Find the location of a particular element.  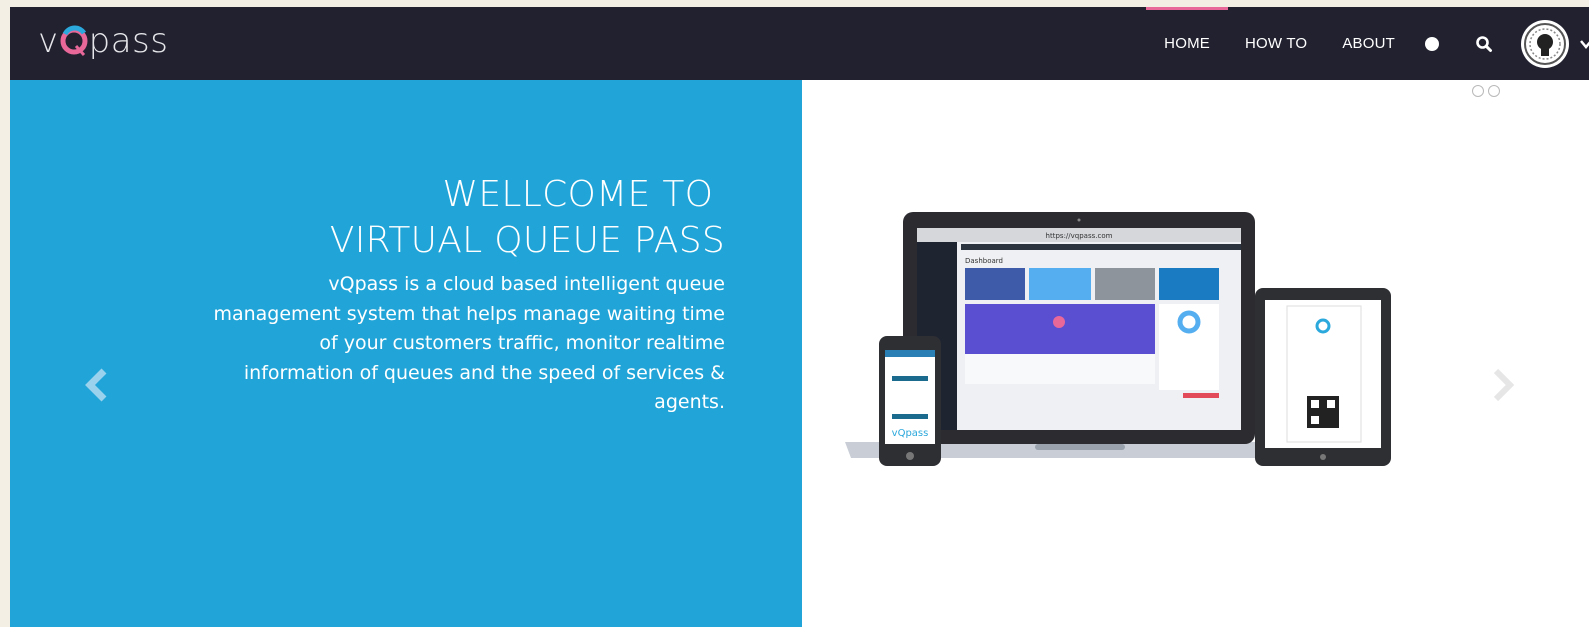

avatar-emblem-icon is located at coordinates (1545, 43).